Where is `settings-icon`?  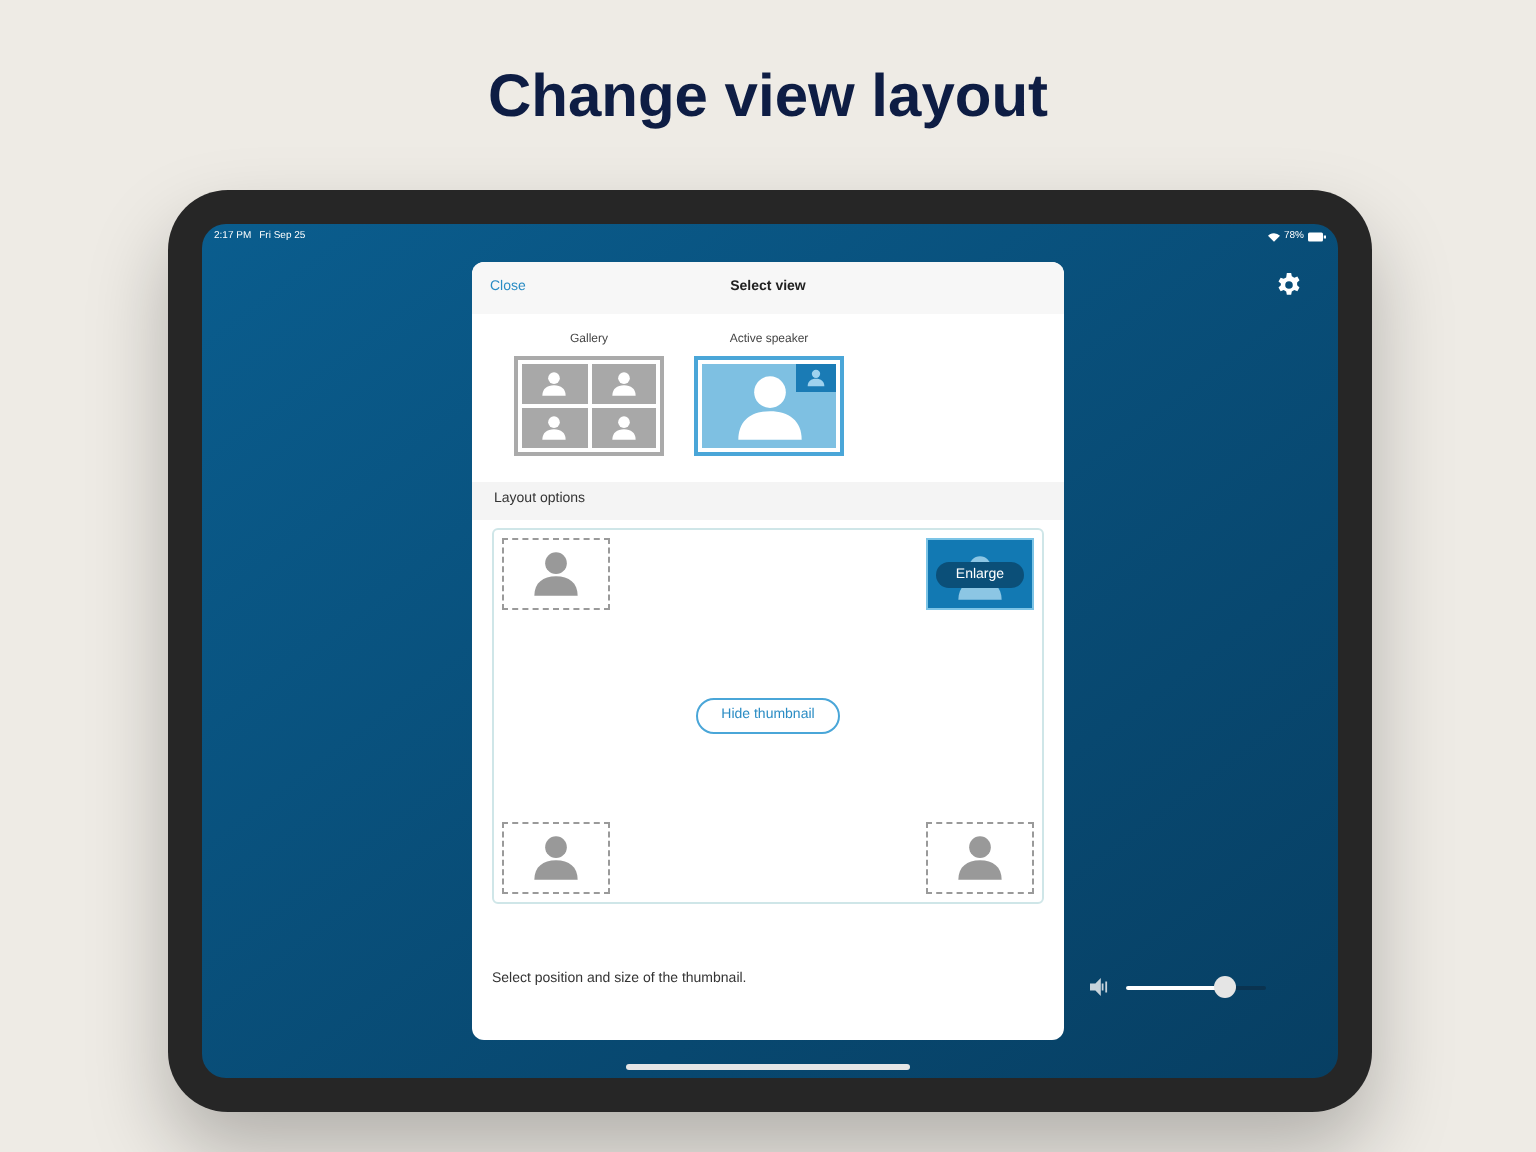
settings-icon is located at coordinates (1289, 285).